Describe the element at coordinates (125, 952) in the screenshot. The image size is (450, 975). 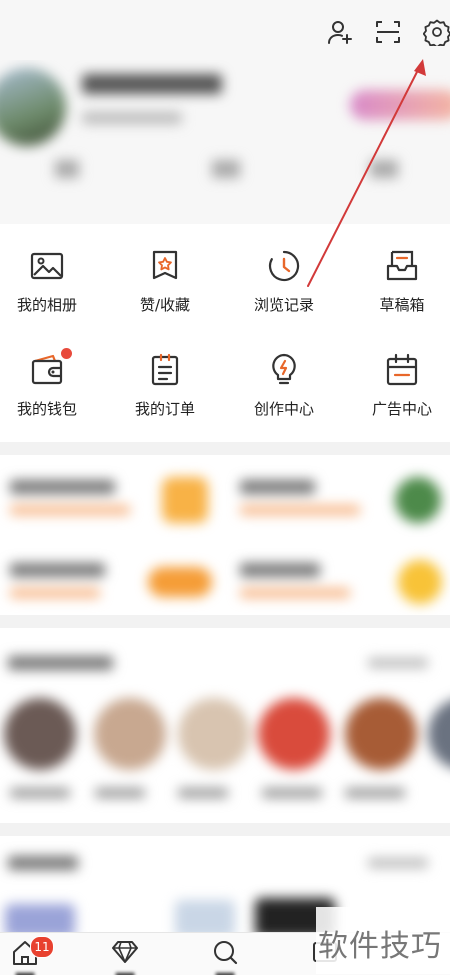
I see `diamond-icon` at that location.